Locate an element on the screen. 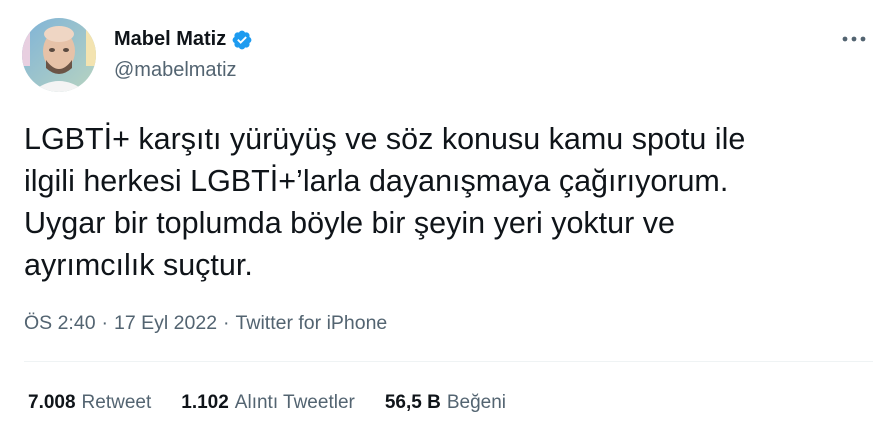 This screenshot has width=889, height=434. tweet-text-line: ayrımcılık suçtur. is located at coordinates (138, 265).